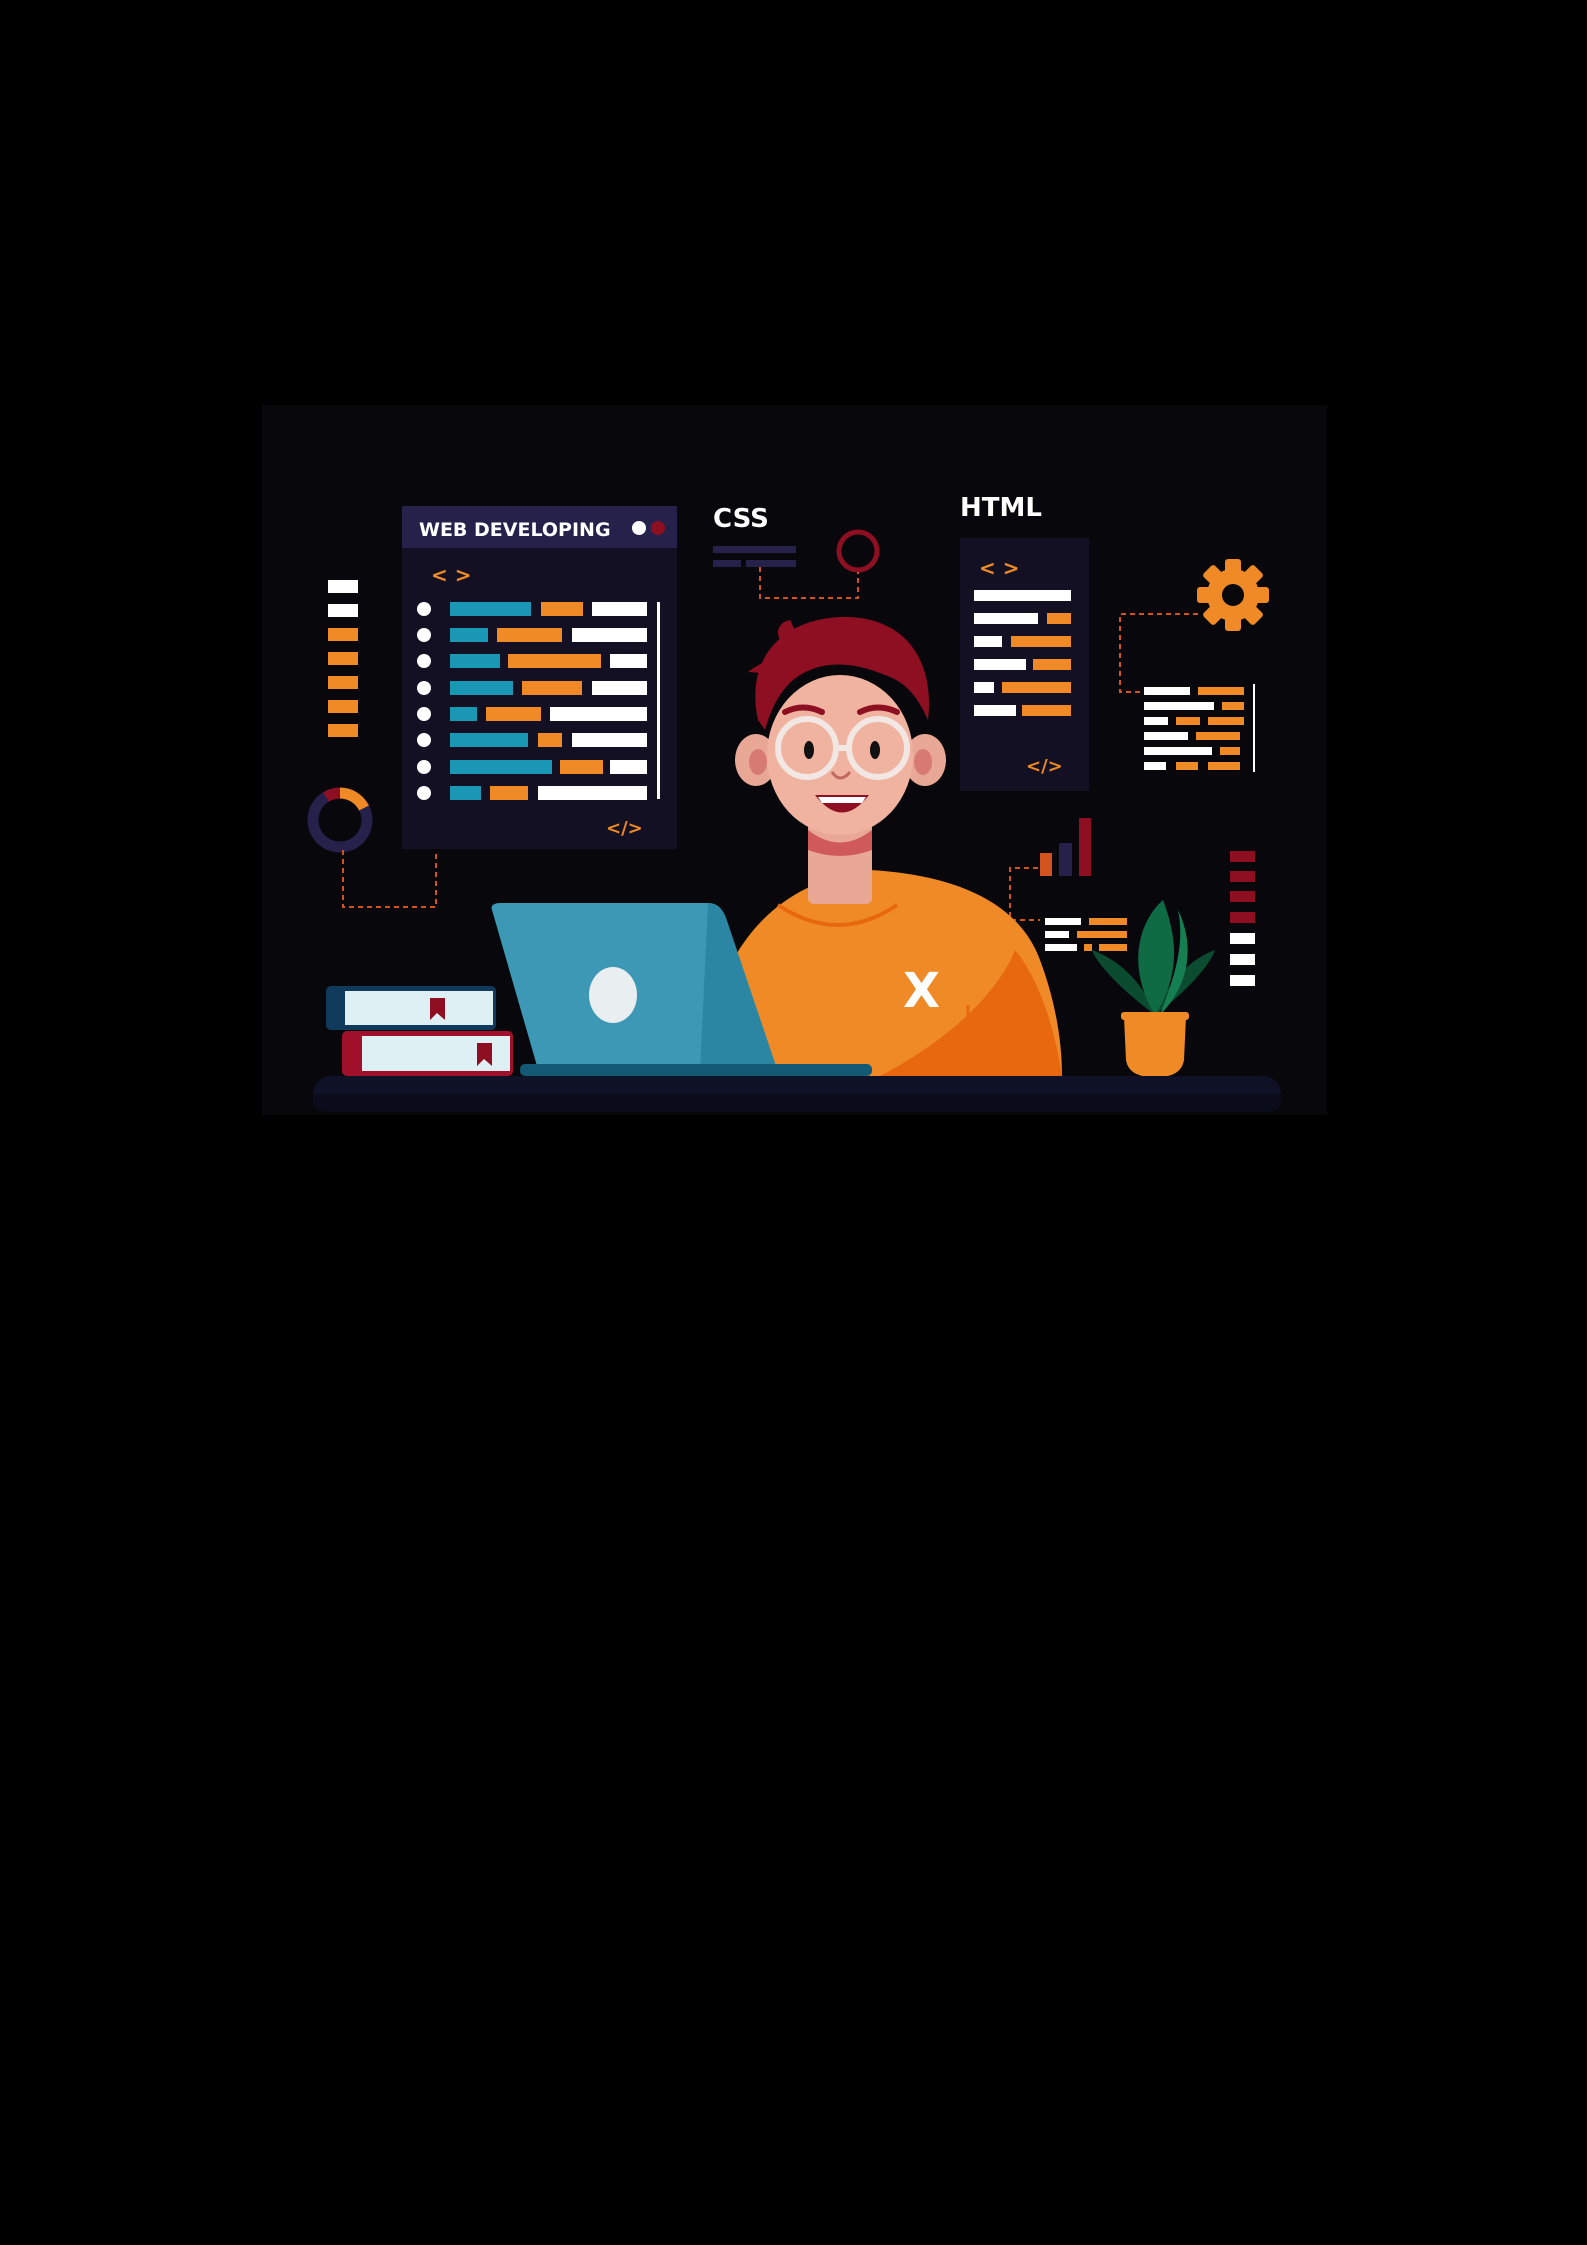 This screenshot has height=2245, width=1587. I want to click on css-label: CSS, so click(741, 519).